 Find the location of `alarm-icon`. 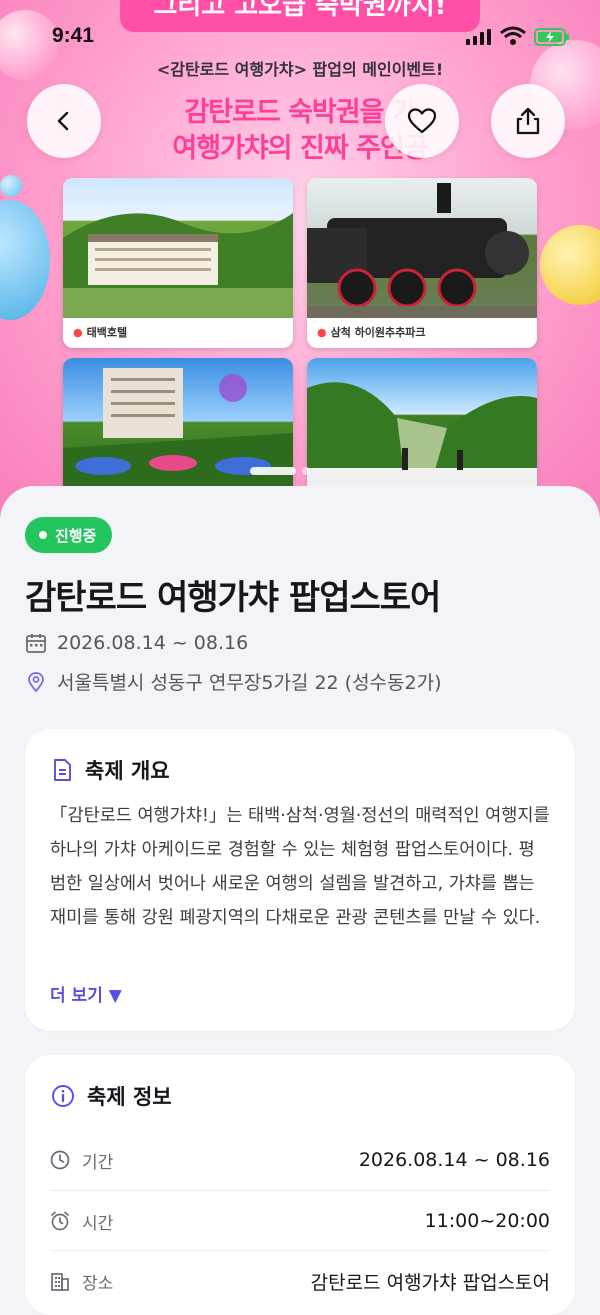

alarm-icon is located at coordinates (60, 1221).